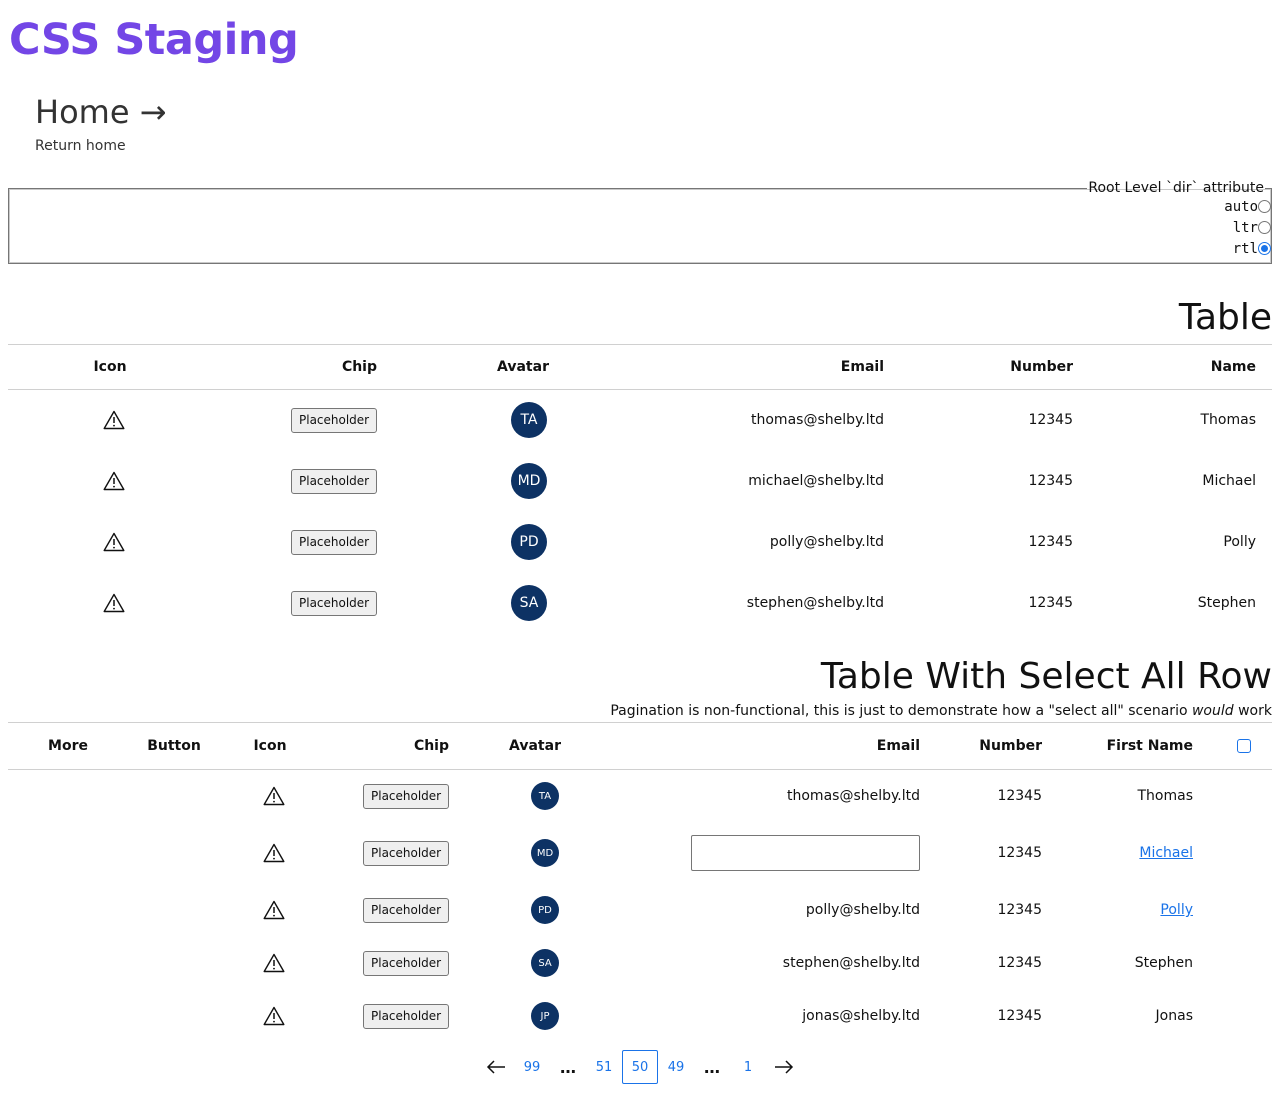  Describe the element at coordinates (640, 344) in the screenshot. I see `table-top-rule` at that location.